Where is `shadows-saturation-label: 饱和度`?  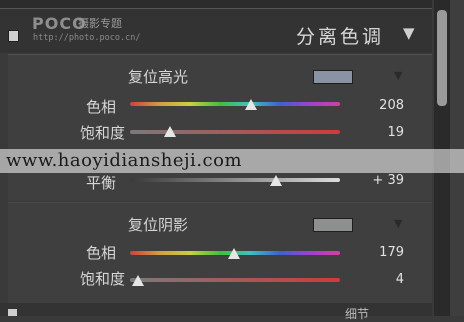 shadows-saturation-label: 饱和度 is located at coordinates (103, 279).